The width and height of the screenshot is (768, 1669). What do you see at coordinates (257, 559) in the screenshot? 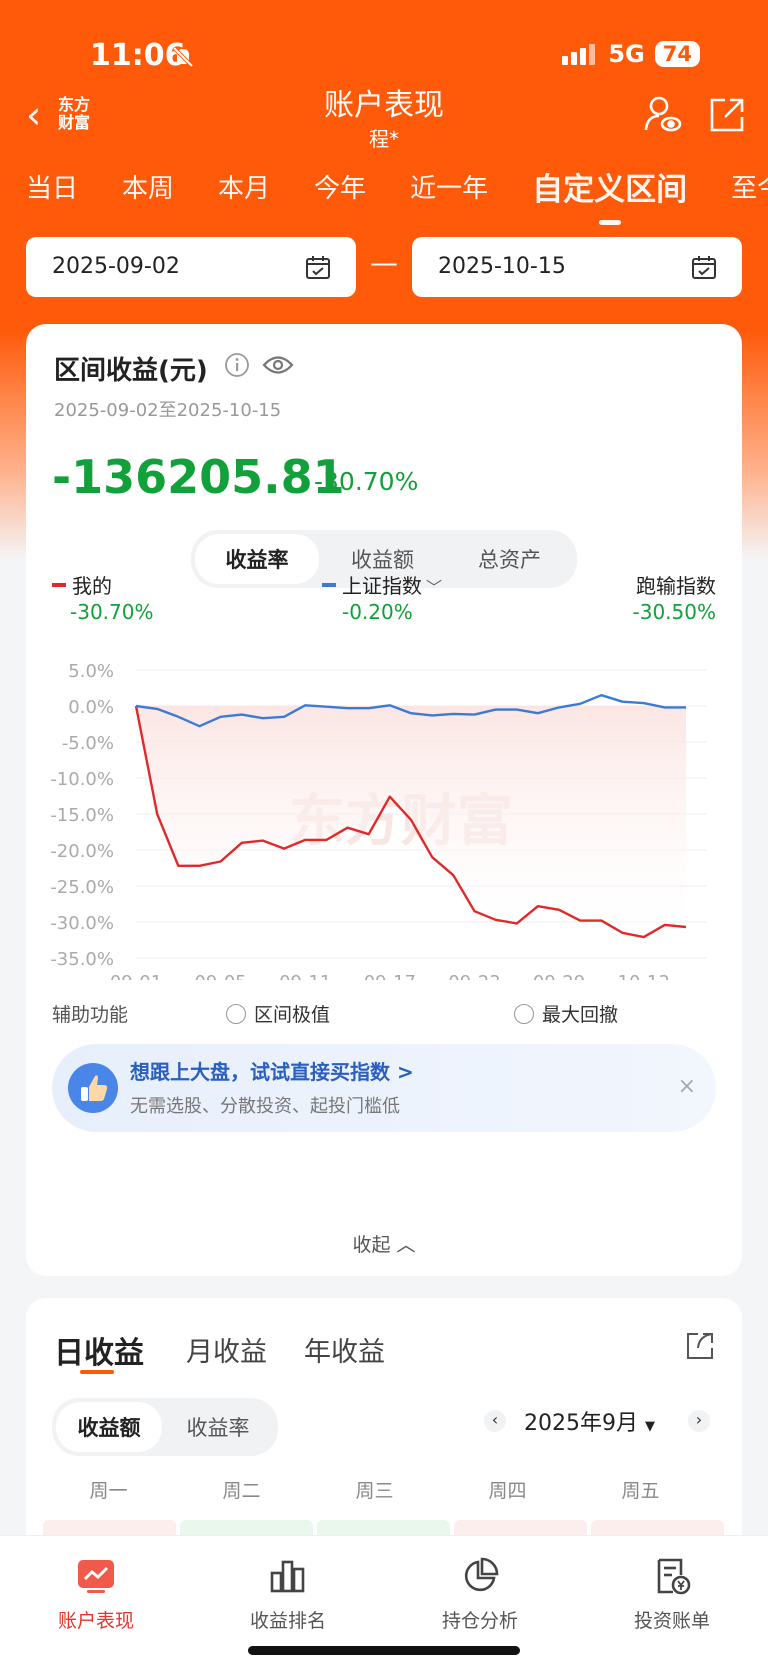
I see `mode-rate: 收益率` at bounding box center [257, 559].